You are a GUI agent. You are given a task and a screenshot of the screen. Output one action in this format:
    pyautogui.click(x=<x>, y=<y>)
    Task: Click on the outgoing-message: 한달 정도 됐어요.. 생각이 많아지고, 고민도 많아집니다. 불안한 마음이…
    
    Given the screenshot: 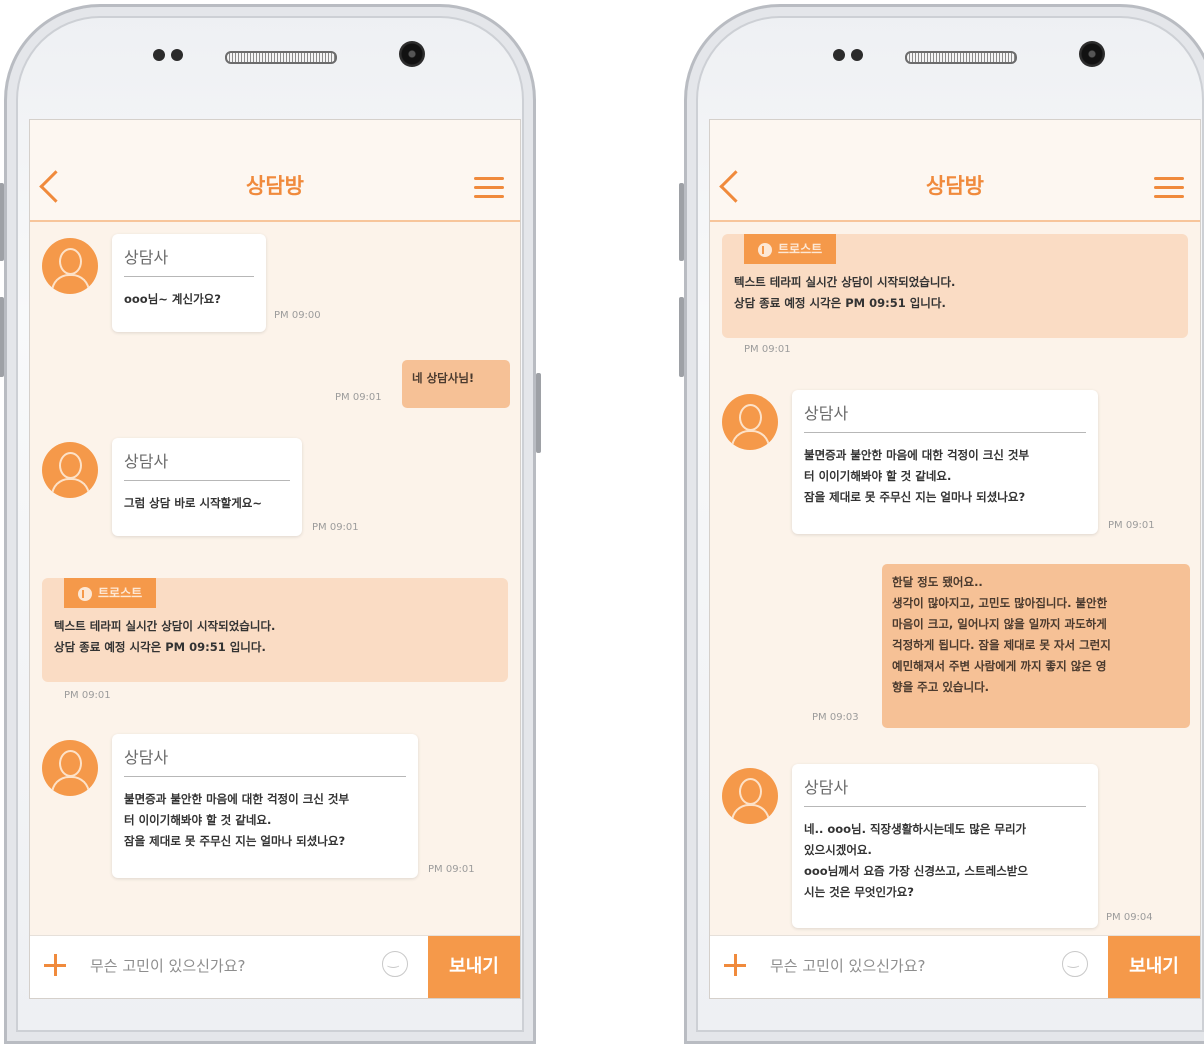 What is the action you would take?
    pyautogui.click(x=1036, y=646)
    